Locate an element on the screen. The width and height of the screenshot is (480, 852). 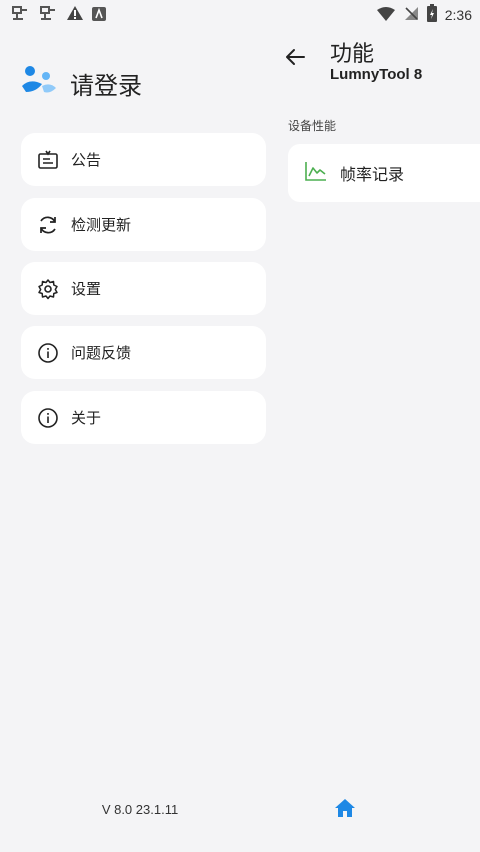
section-label: 设备性能 is located at coordinates (312, 126).